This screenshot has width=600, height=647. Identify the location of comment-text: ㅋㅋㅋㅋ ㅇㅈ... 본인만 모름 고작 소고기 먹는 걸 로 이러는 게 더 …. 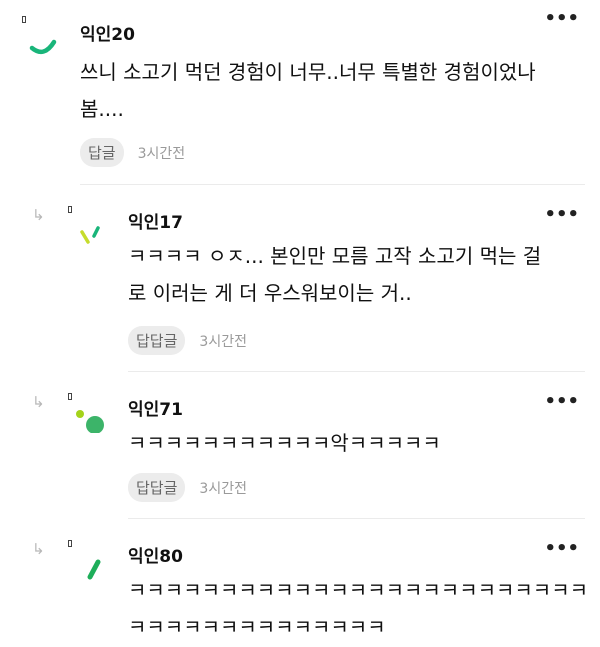
(335, 274).